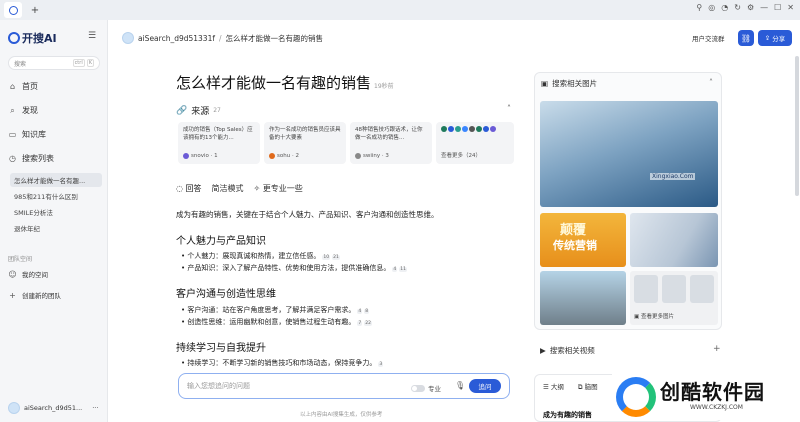 The height and width of the screenshot is (422, 800). What do you see at coordinates (23, 86) in the screenshot?
I see `nav-home: ⌂ 首页` at bounding box center [23, 86].